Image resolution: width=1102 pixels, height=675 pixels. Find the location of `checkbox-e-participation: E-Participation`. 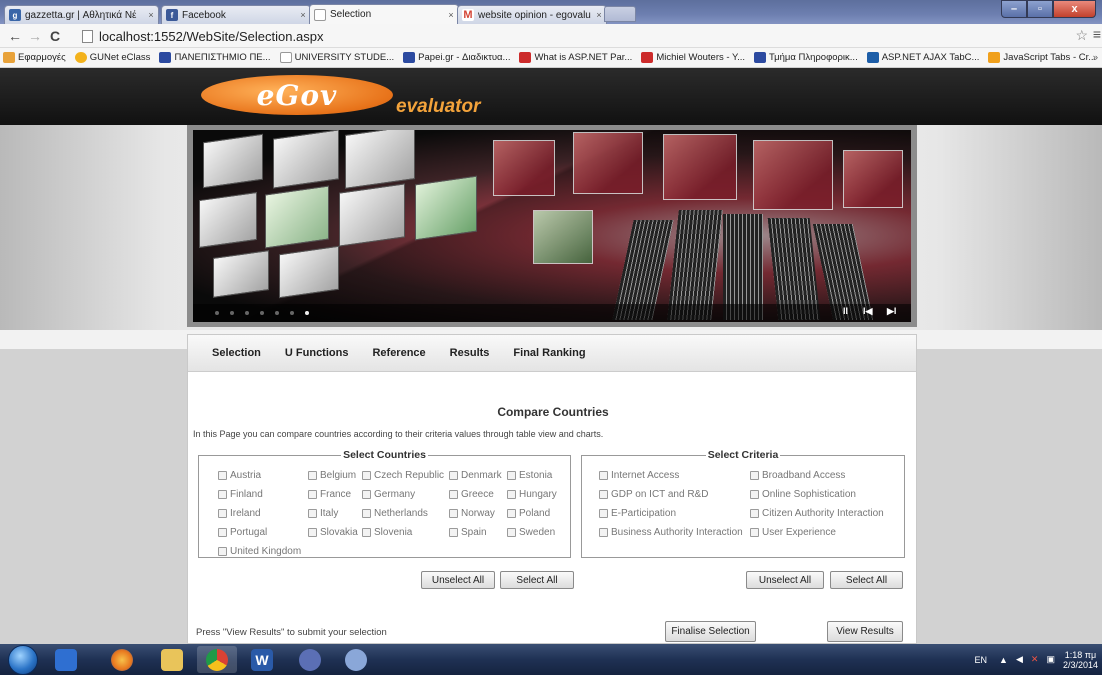

checkbox-e-participation: E-Participation is located at coordinates (637, 513).